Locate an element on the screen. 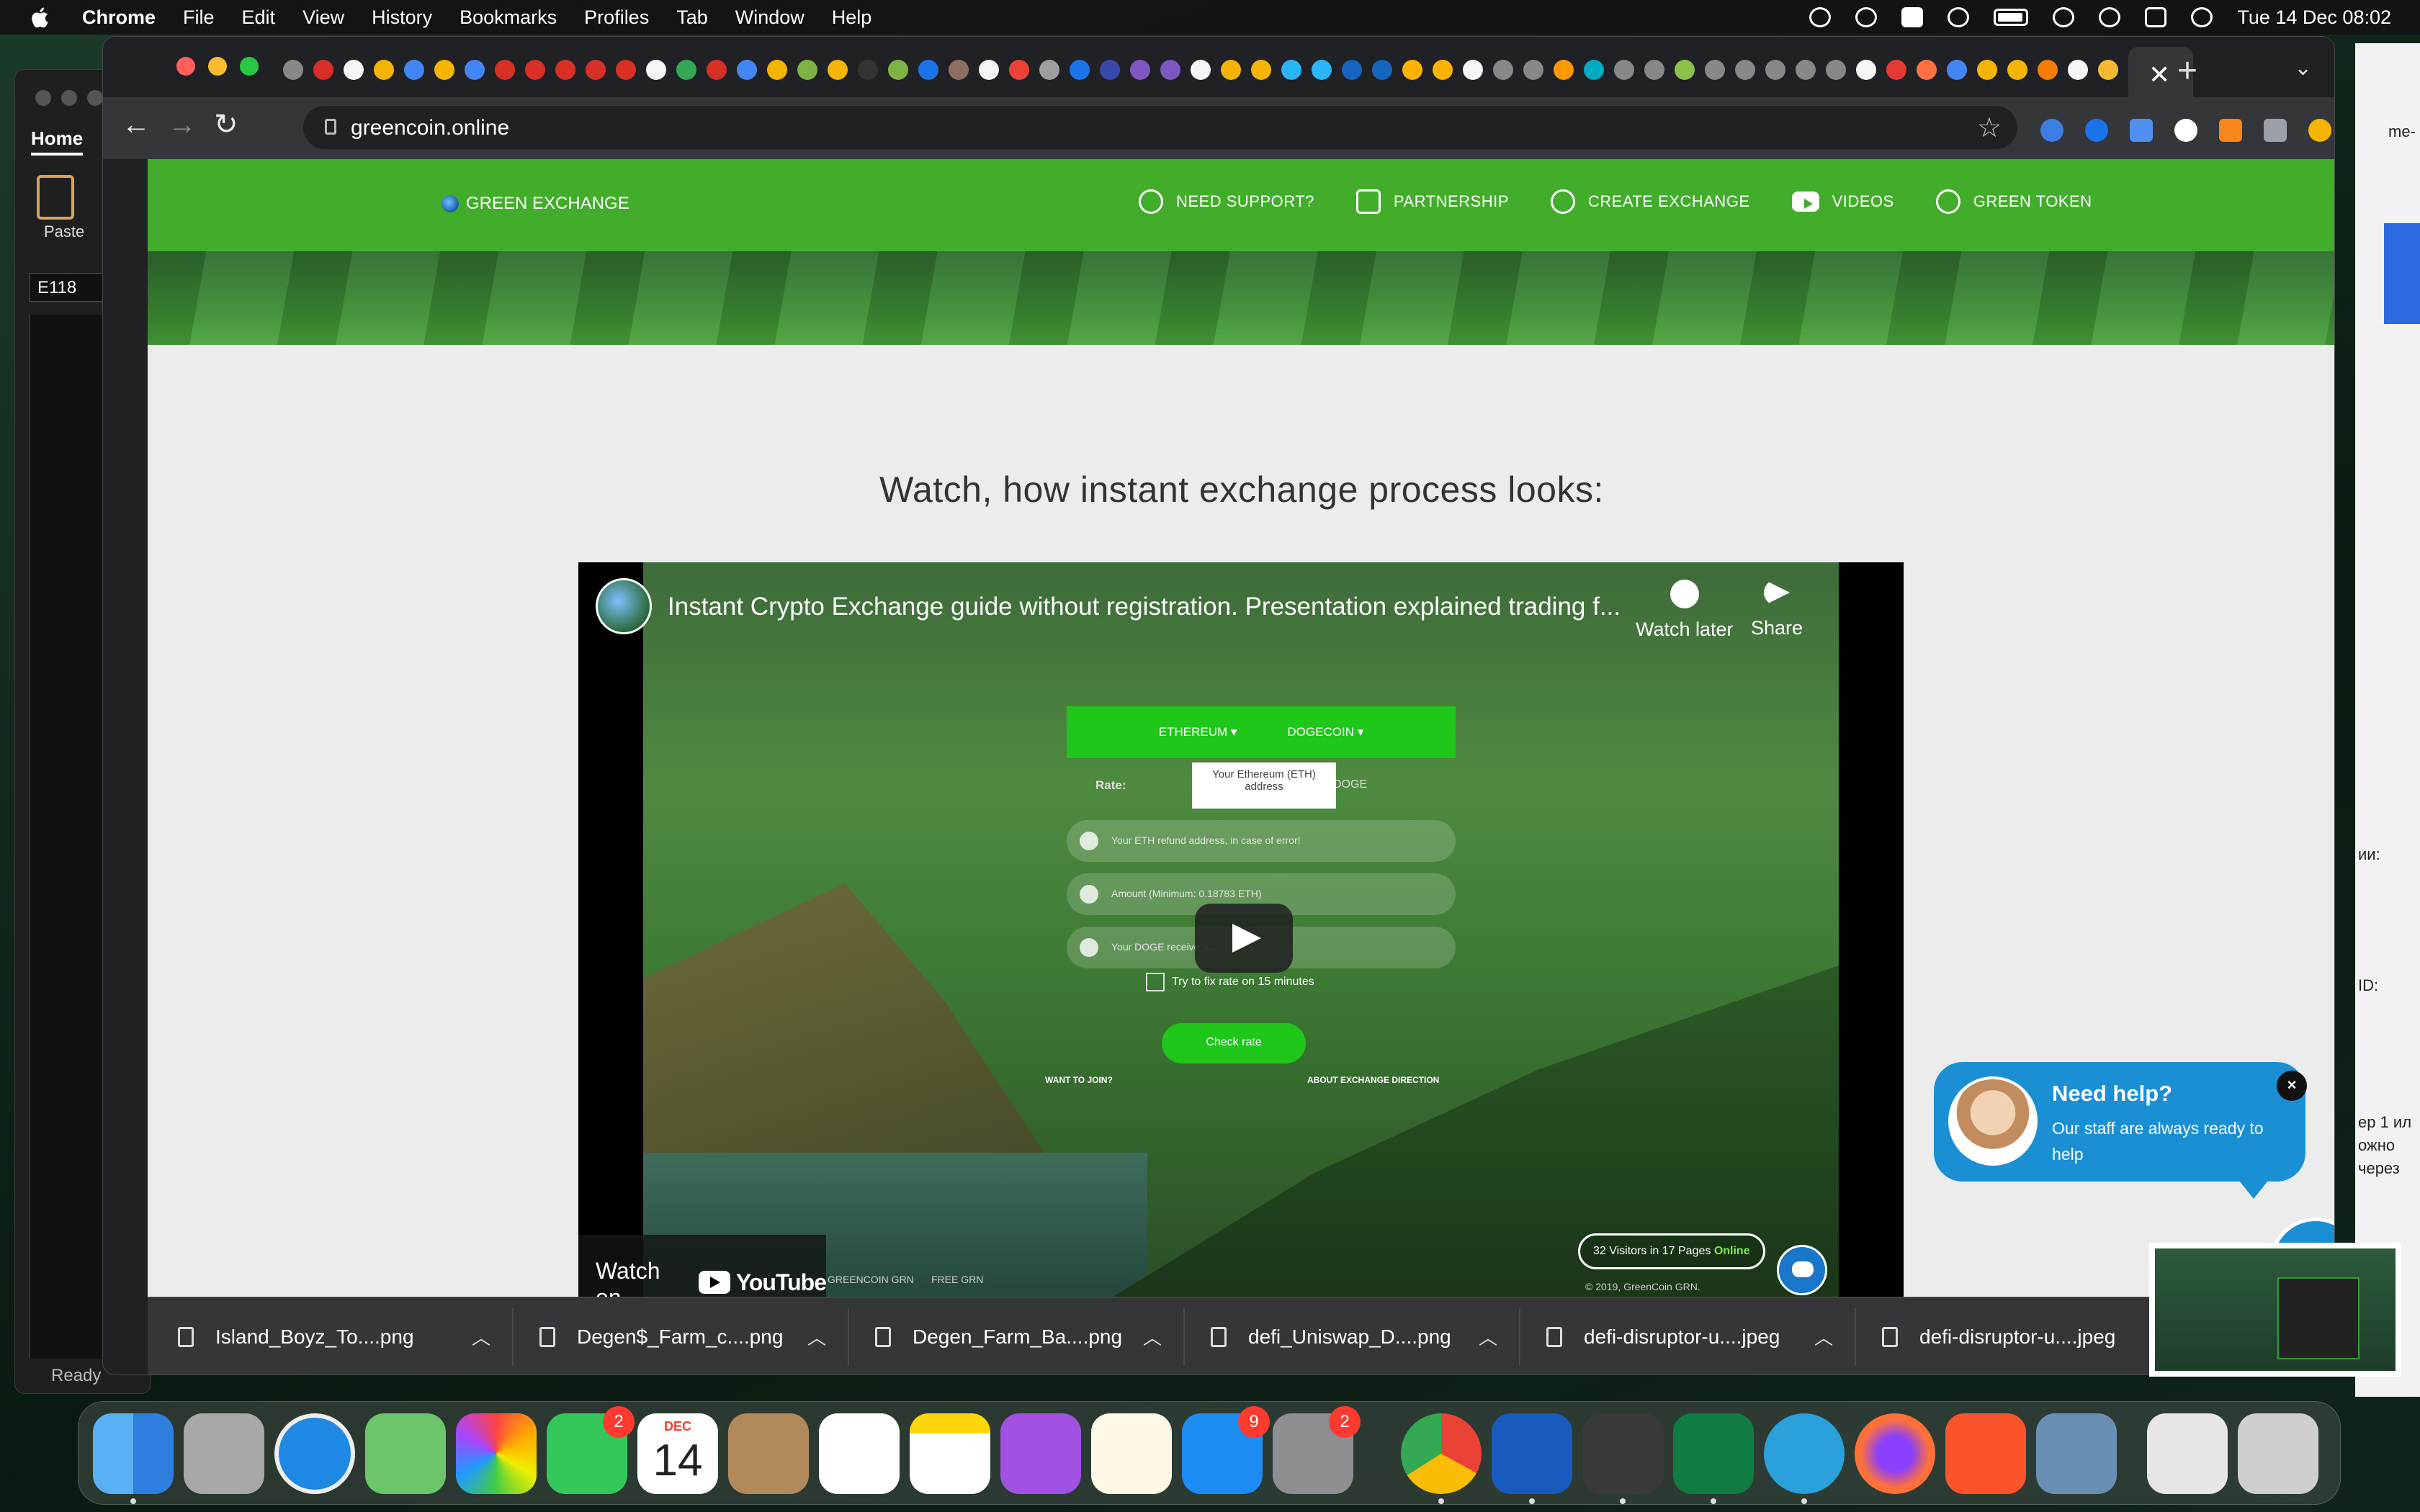 This screenshot has width=2420, height=1512. ethereum-extension-icon is located at coordinates (2051, 130).